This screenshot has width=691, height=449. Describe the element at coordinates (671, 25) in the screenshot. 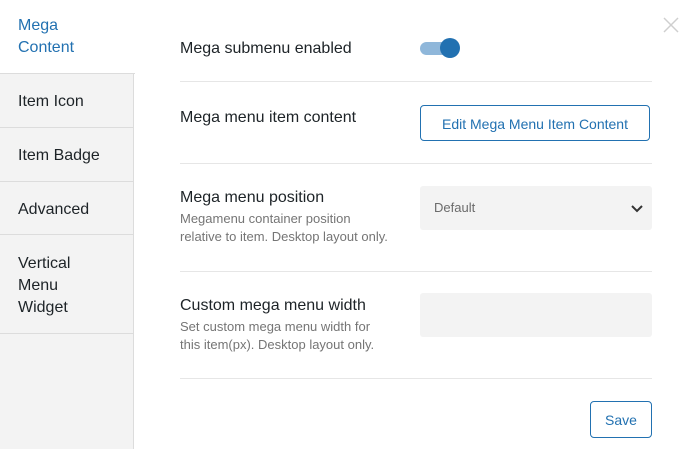

I see `close-icon` at that location.